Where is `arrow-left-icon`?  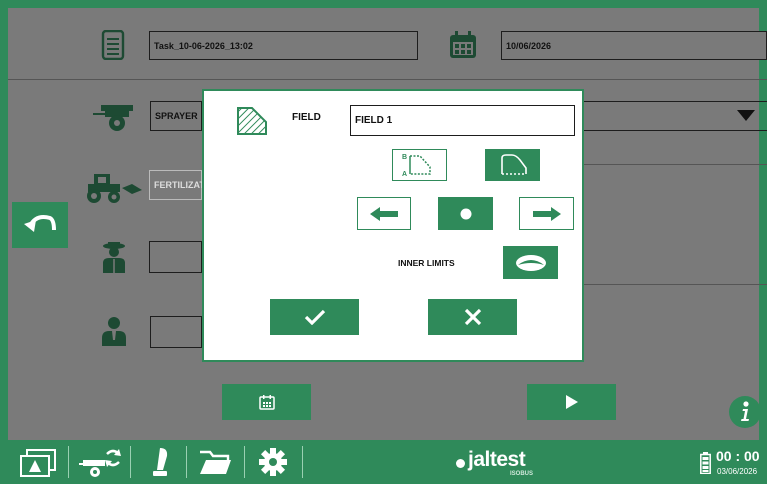
arrow-left-icon is located at coordinates (384, 213).